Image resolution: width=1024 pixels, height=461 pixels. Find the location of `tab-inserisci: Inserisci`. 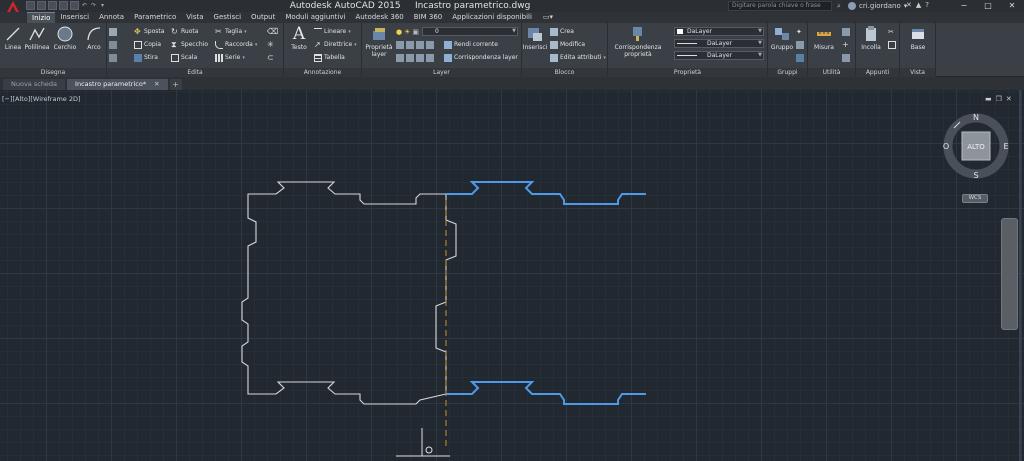

tab-inserisci: Inserisci is located at coordinates (74, 17).